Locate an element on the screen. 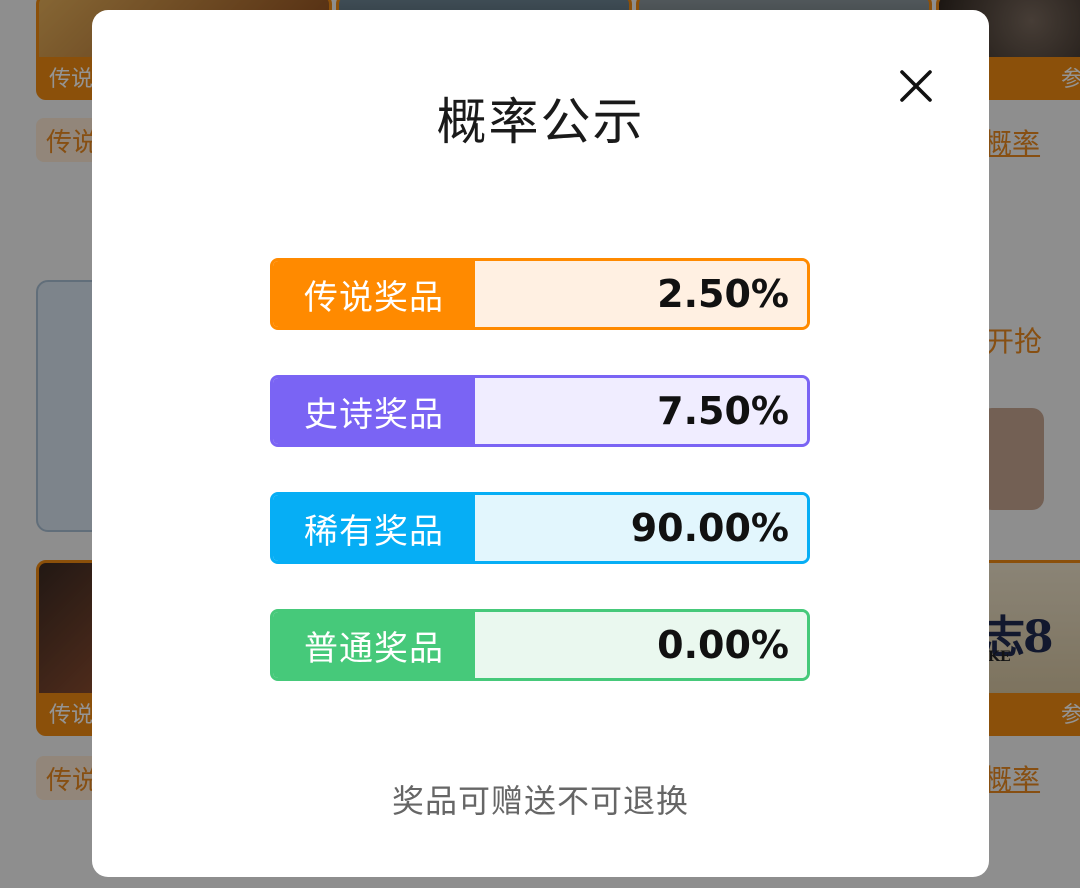 The width and height of the screenshot is (1080, 888). row-value: 2.50% is located at coordinates (641, 294).